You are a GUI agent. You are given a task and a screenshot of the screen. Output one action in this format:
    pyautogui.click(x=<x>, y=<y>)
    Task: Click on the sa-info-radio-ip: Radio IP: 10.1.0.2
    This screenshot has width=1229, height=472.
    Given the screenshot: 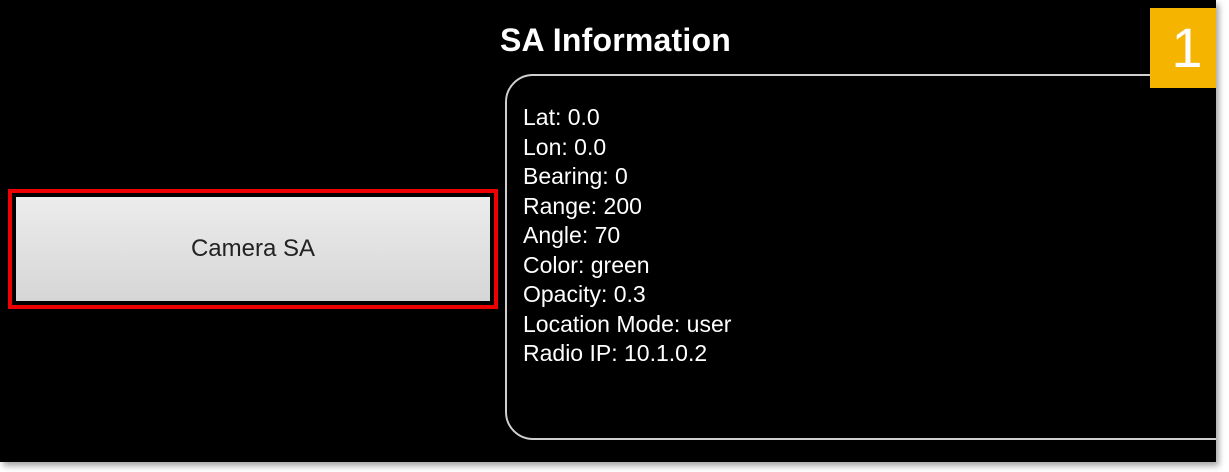 What is the action you would take?
    pyautogui.click(x=615, y=353)
    